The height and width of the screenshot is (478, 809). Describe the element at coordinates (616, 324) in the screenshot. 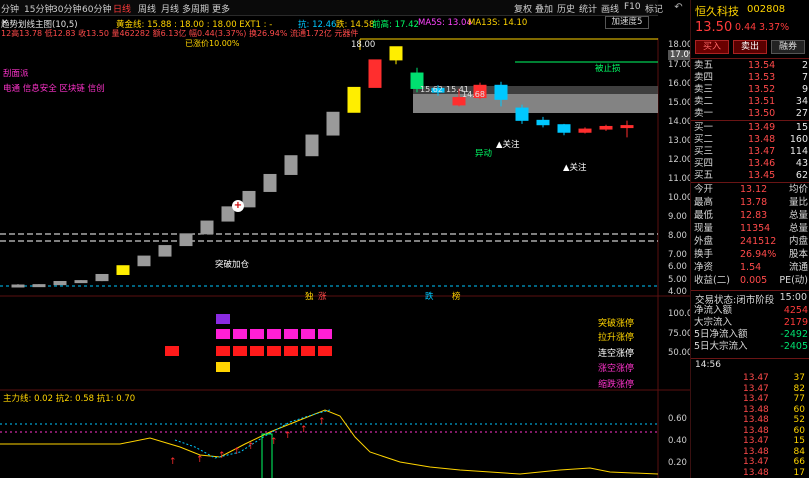

I see `signal-label-breakout: 突破涨停` at that location.